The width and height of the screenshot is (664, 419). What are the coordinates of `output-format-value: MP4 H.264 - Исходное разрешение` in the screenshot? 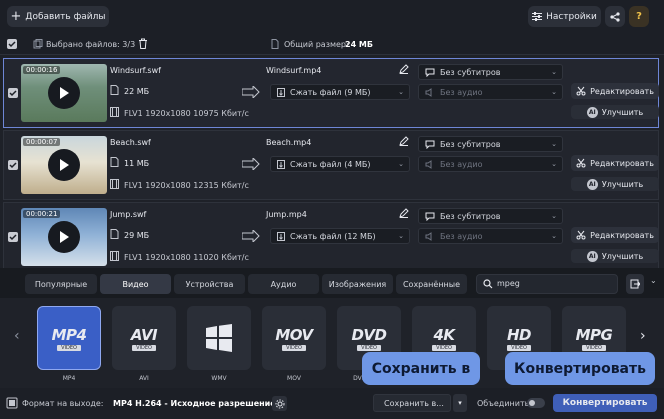 It's located at (194, 403).